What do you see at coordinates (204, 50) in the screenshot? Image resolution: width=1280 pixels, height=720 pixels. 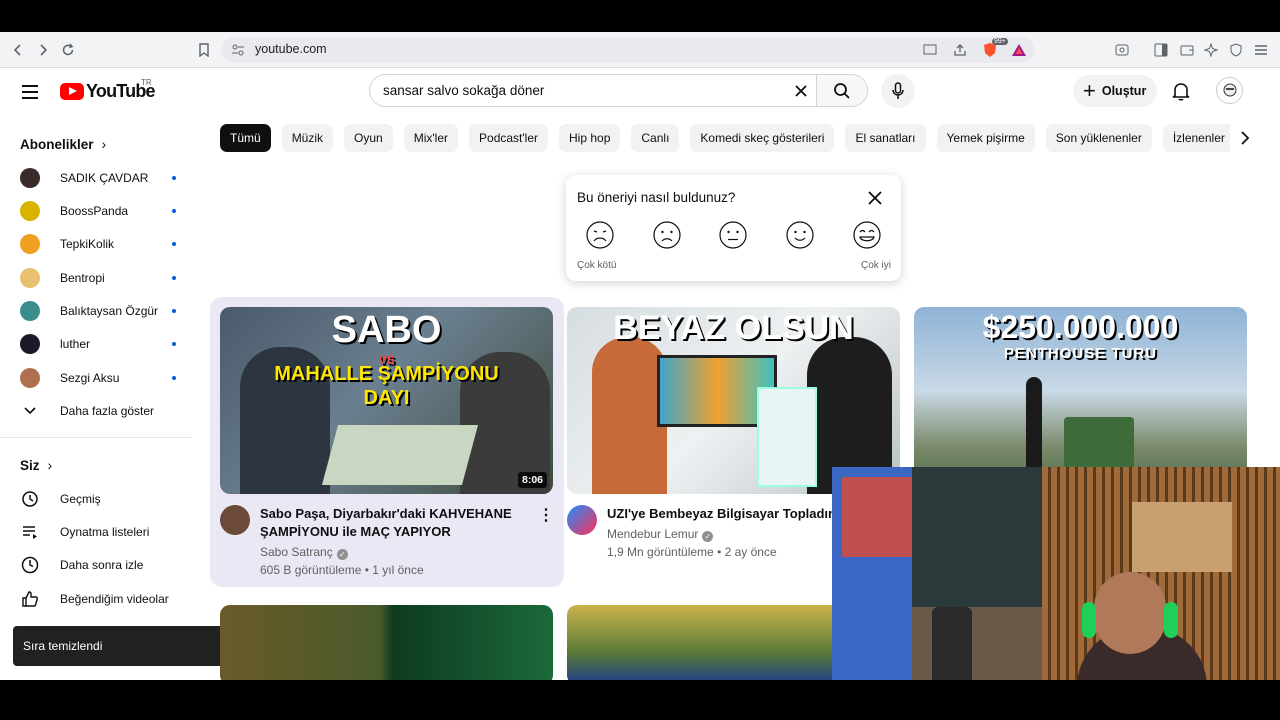 I see `bookmark-icon` at bounding box center [204, 50].